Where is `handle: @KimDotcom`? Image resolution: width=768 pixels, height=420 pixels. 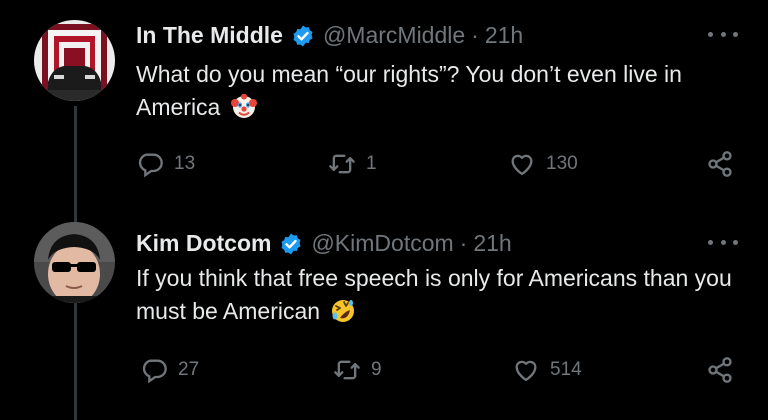 handle: @KimDotcom is located at coordinates (382, 243).